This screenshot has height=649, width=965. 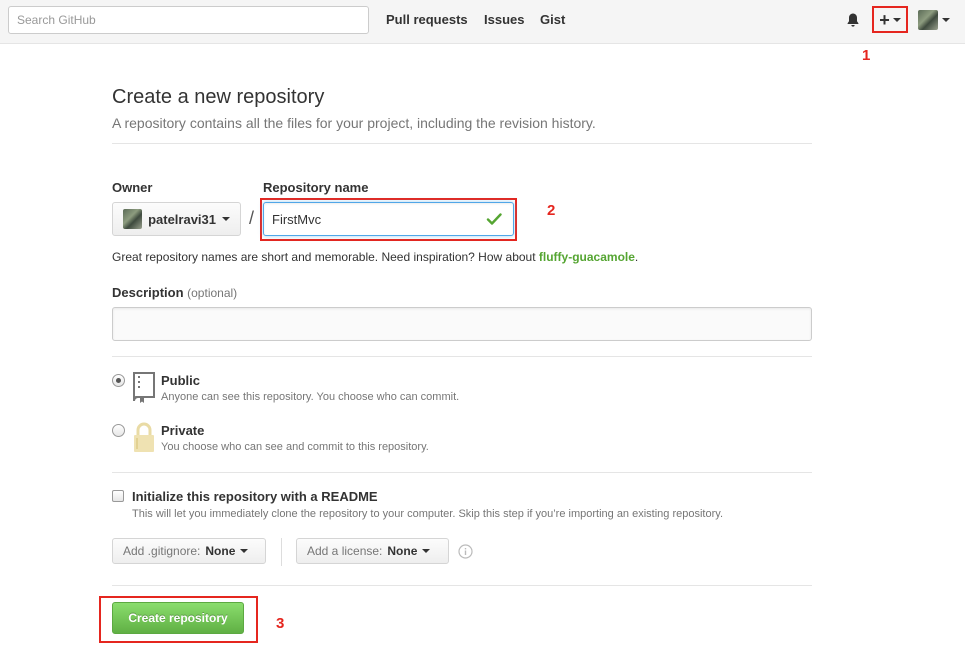 What do you see at coordinates (465, 551) in the screenshot?
I see `info-icon` at bounding box center [465, 551].